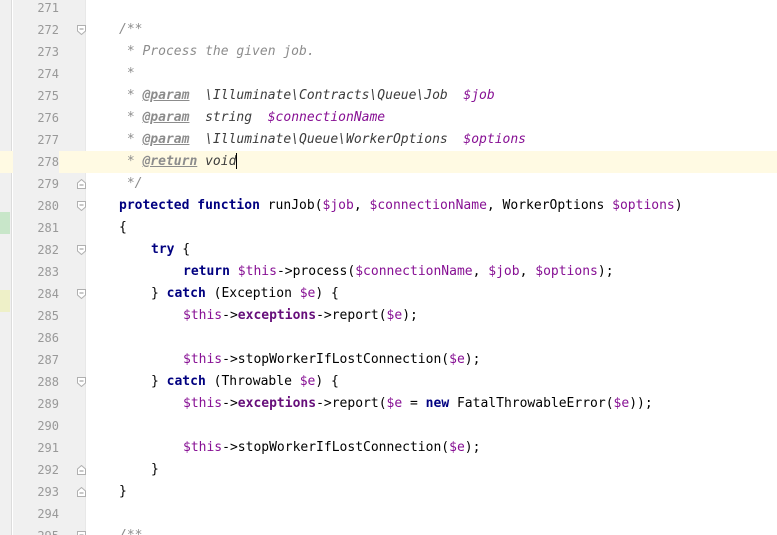  What do you see at coordinates (388, 52) in the screenshot?
I see `code-line: 273 * Process the given job.` at bounding box center [388, 52].